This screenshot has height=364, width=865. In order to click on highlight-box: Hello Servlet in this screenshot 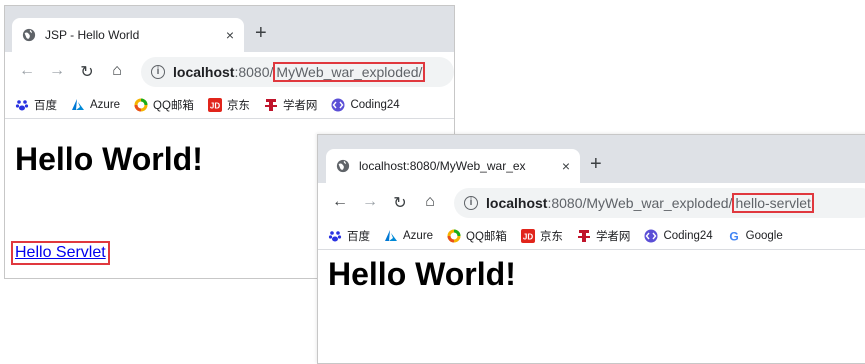, I will do `click(60, 253)`.